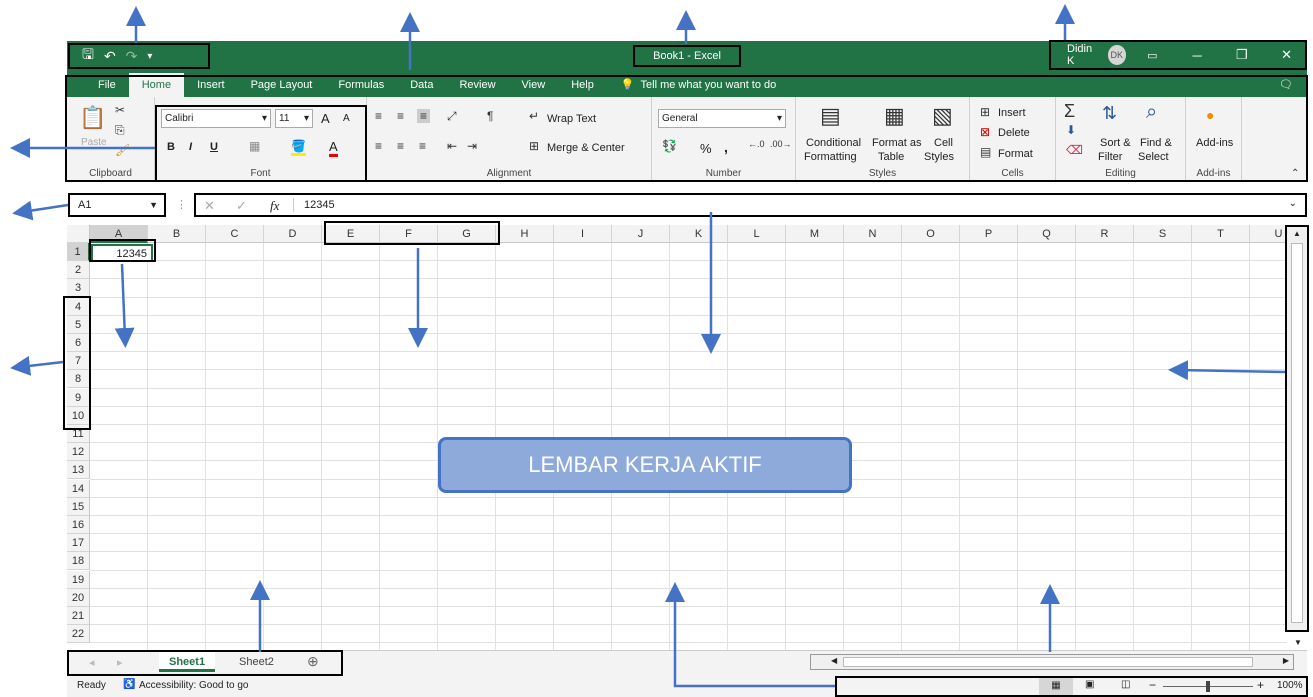 The width and height of the screenshot is (1313, 697). Describe the element at coordinates (1163, 234) in the screenshot. I see `column-header-s: S` at that location.